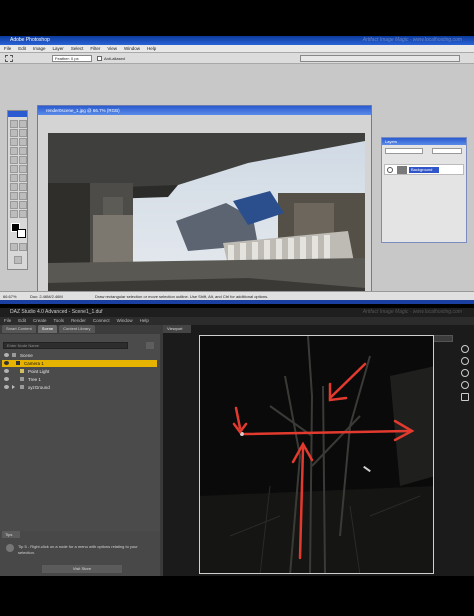 This screenshot has width=474, height=616. Describe the element at coordinates (58, 48) in the screenshot. I see `menu-layer: Layer` at that location.